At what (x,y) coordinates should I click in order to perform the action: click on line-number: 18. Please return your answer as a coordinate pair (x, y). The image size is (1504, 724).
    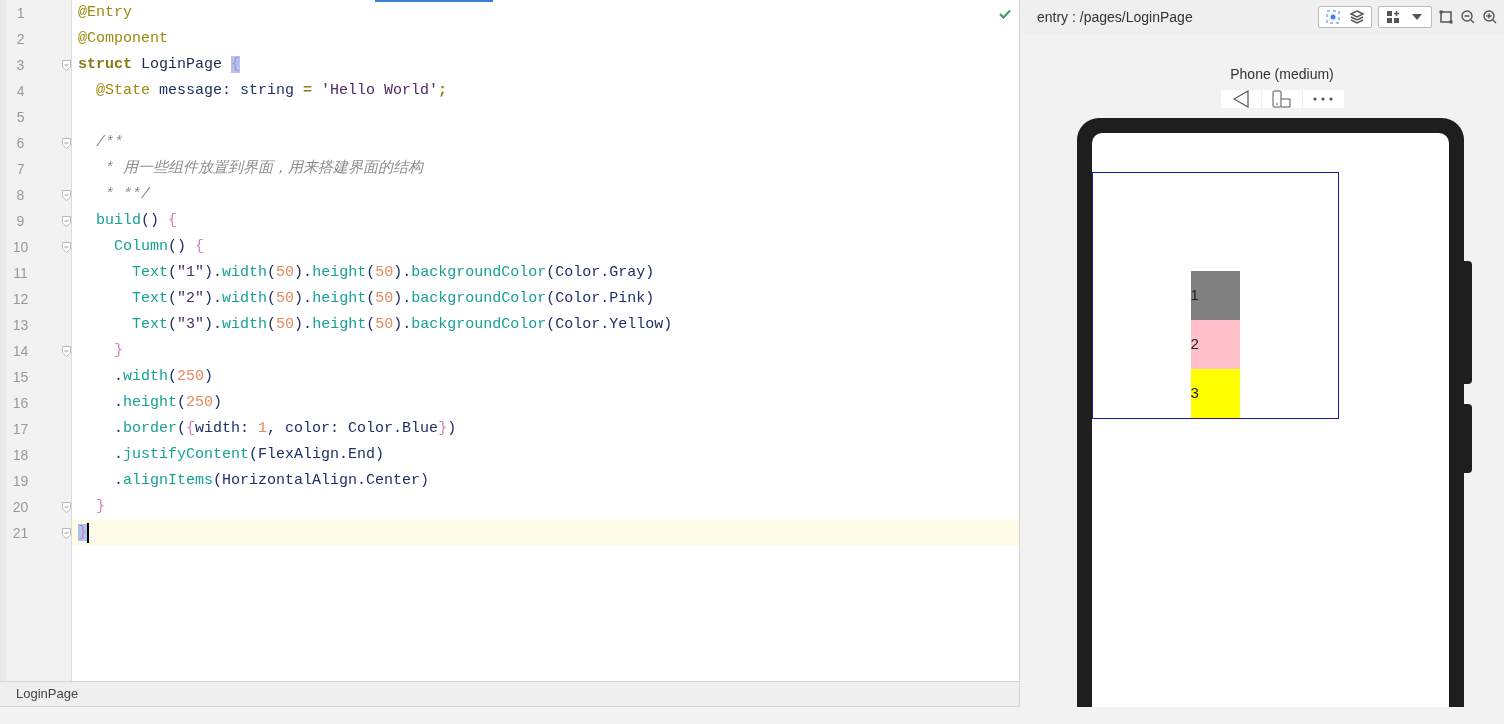
    Looking at the image, I should click on (20, 455).